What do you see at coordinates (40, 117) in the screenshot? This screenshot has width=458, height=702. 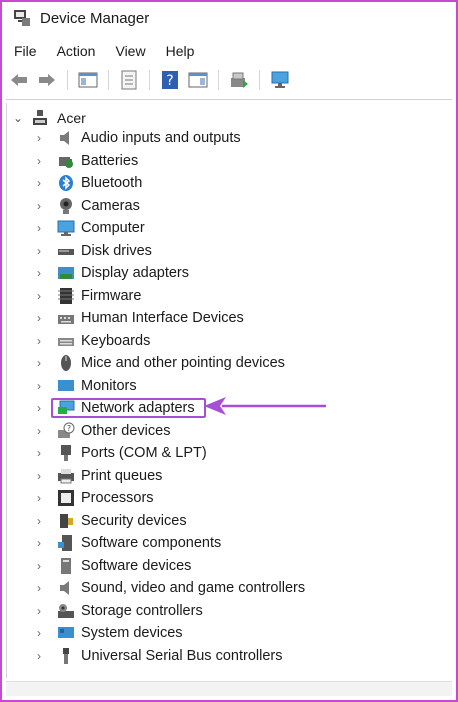 I see `computer-root-icon` at bounding box center [40, 117].